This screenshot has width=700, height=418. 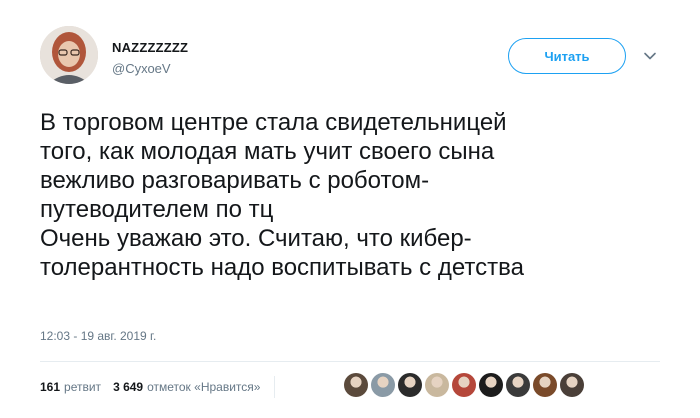 What do you see at coordinates (650, 56) in the screenshot?
I see `chevron-down-icon` at bounding box center [650, 56].